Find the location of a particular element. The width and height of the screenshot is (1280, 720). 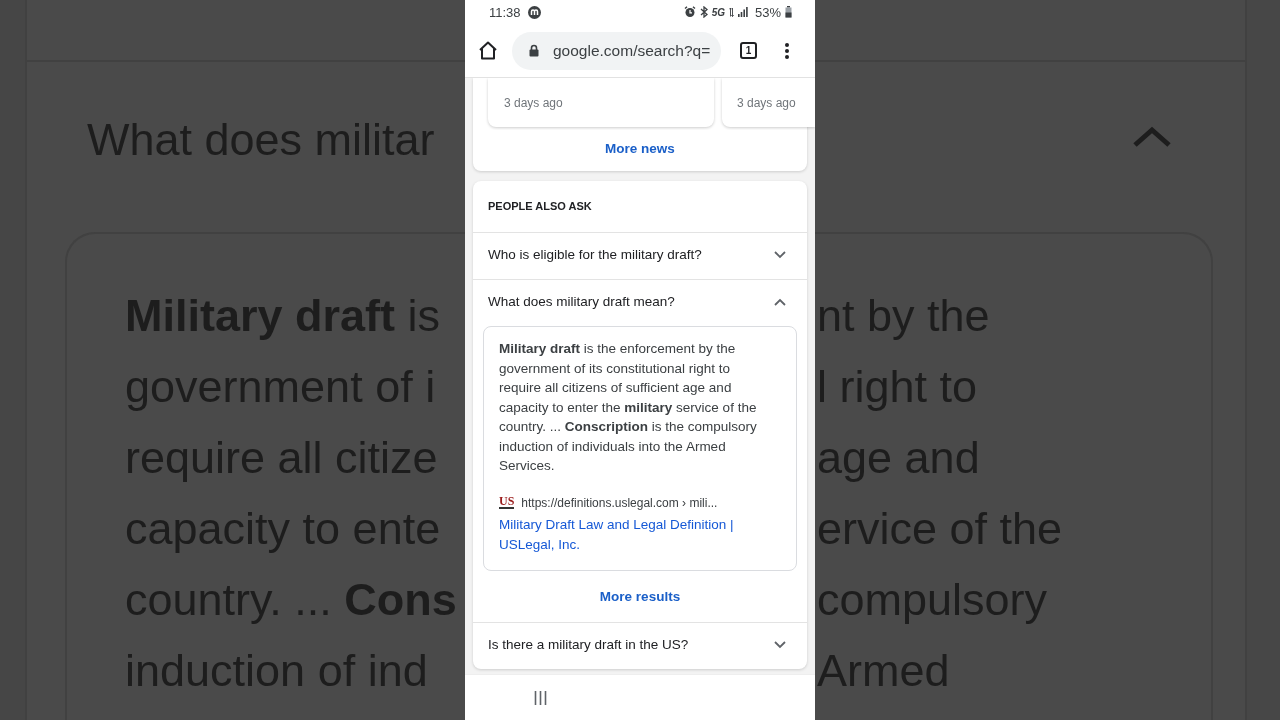

chevron-up-icon is located at coordinates (1152, 137).